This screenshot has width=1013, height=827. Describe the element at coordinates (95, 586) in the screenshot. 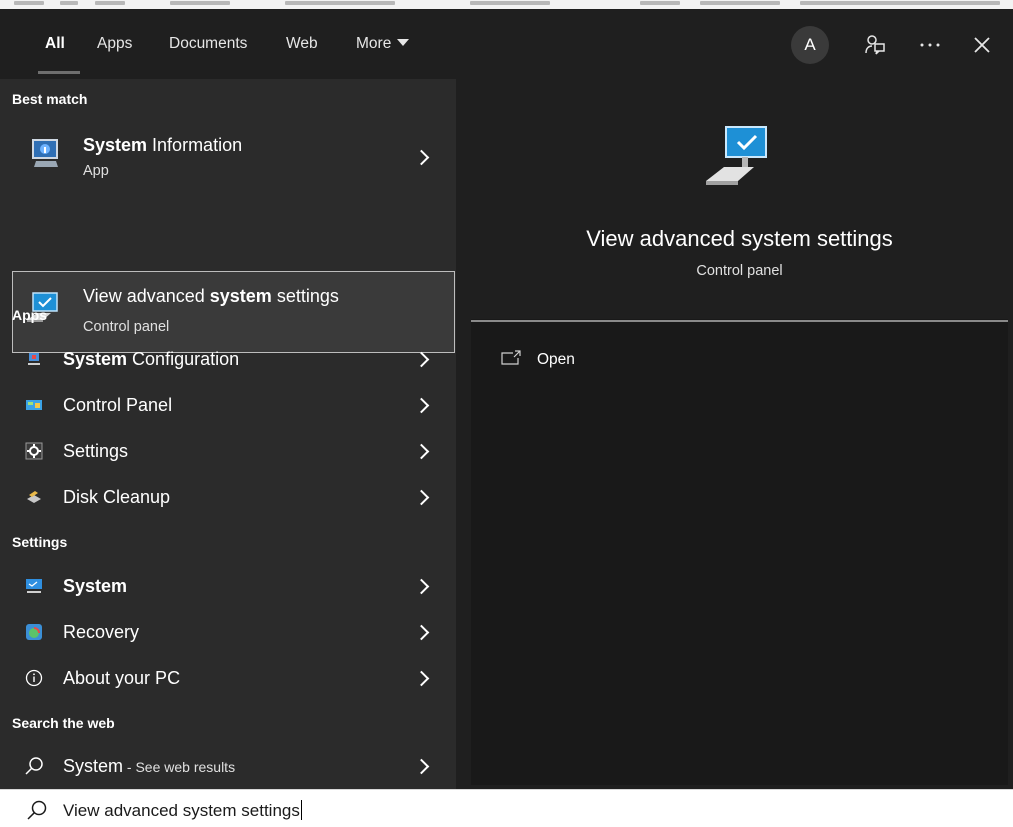

I see `setting-label: System` at that location.